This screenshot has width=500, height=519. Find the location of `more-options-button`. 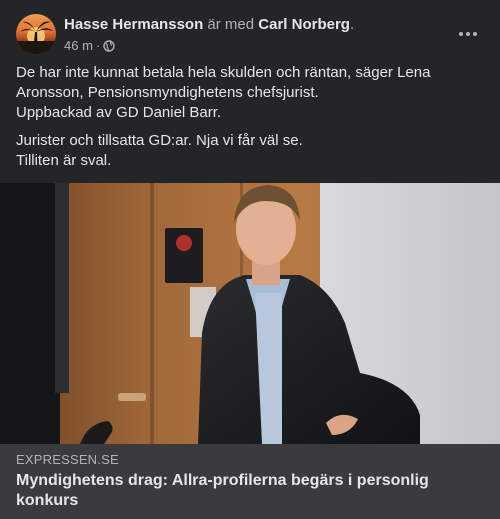

more-options-button is located at coordinates (468, 34).